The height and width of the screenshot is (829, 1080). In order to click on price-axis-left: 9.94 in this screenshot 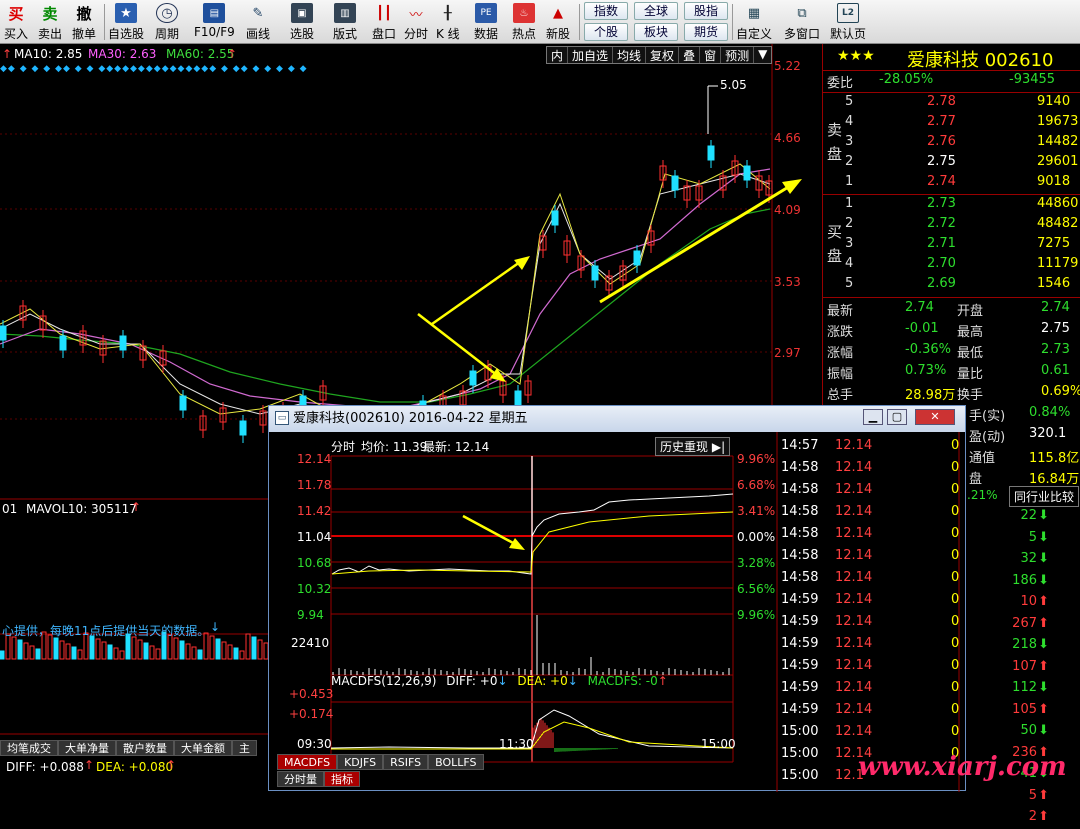, I will do `click(310, 615)`.